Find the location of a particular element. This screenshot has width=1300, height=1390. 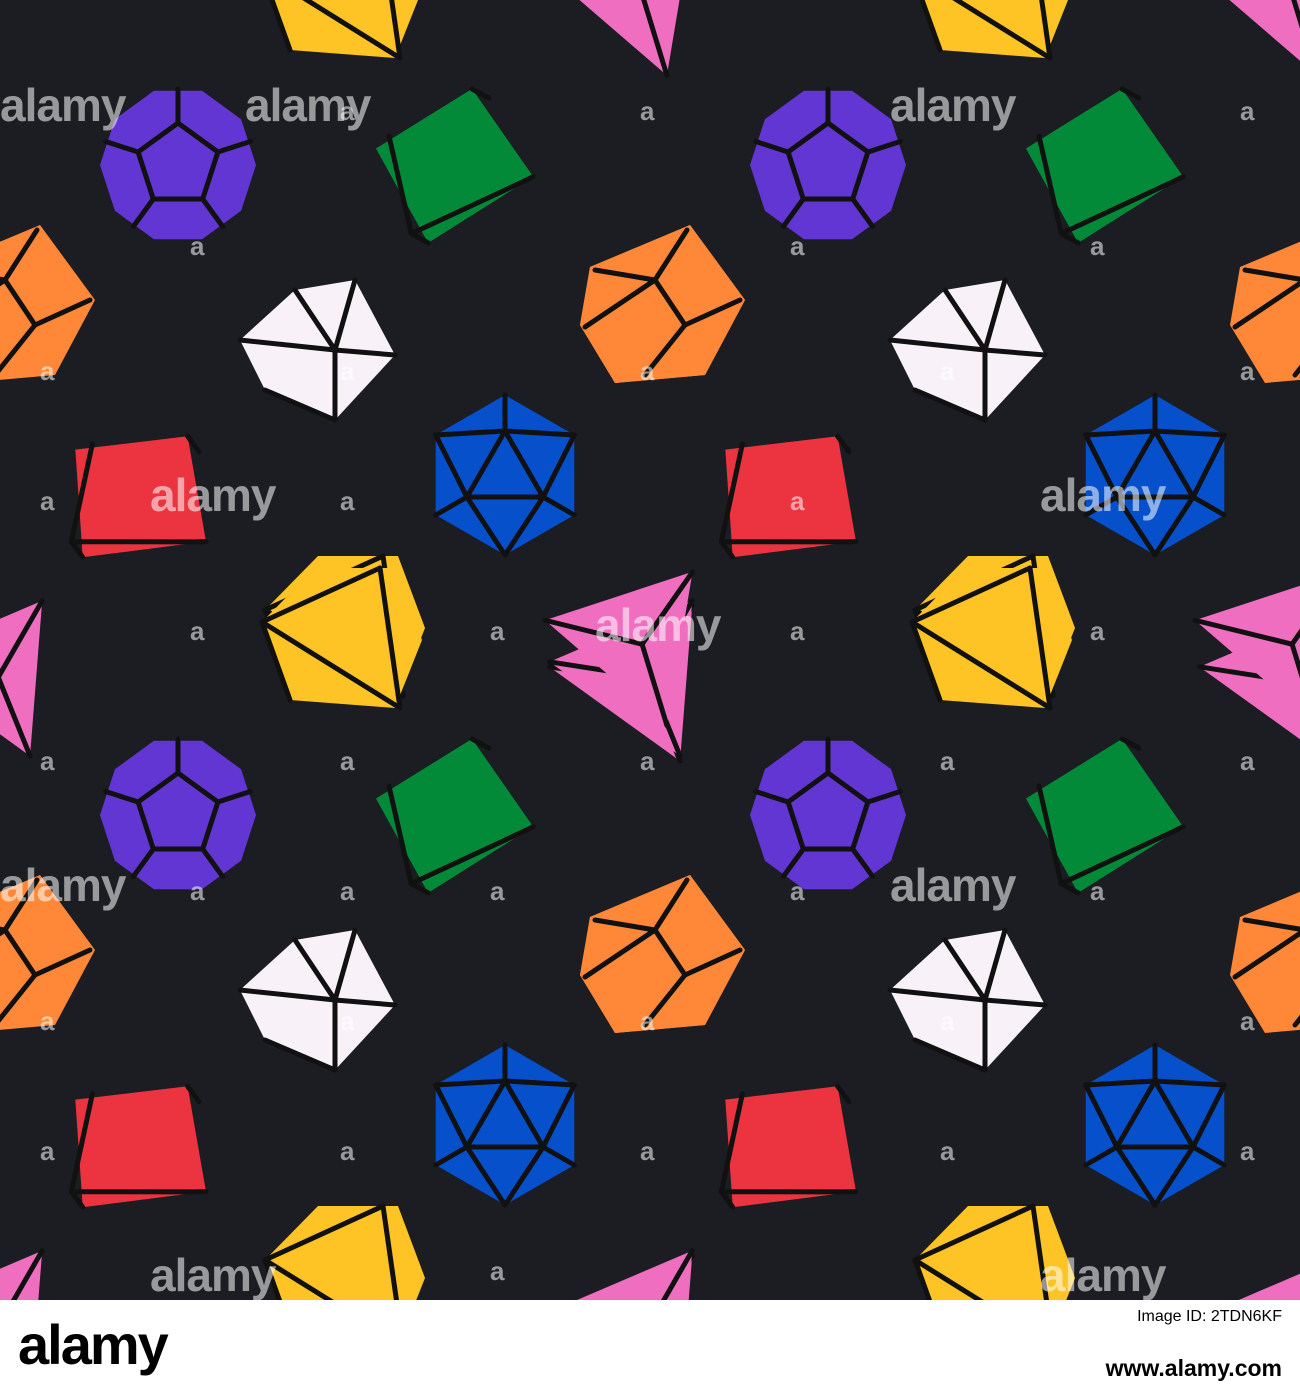

footer-bar: alamy Image ID: 2TDN6KF www.alamy.com is located at coordinates (650, 1345).